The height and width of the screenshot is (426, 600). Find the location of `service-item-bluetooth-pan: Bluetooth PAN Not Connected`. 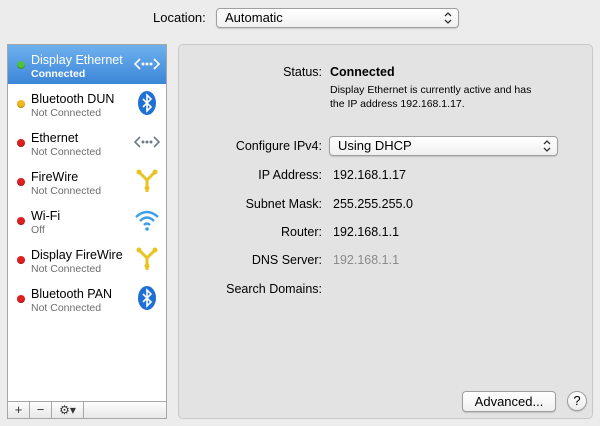

service-item-bluetooth-pan: Bluetooth PAN Not Connected is located at coordinates (87, 298).